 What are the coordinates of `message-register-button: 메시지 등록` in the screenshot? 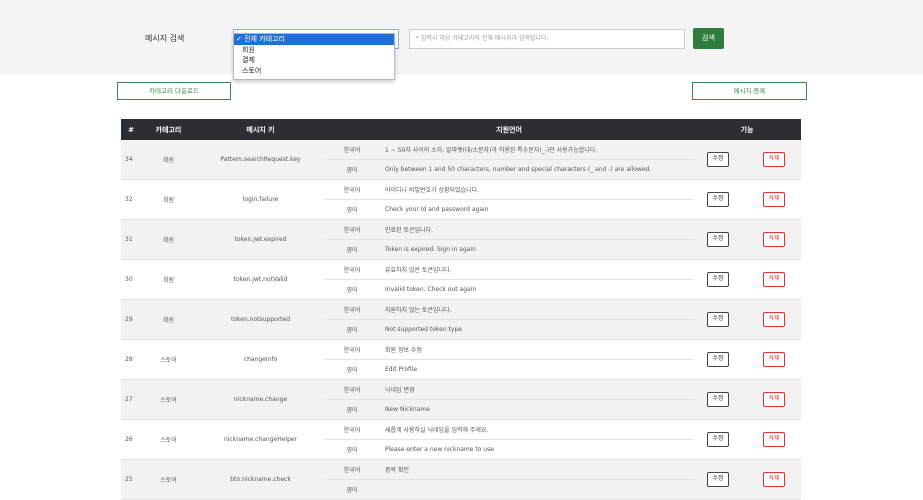 It's located at (749, 91).